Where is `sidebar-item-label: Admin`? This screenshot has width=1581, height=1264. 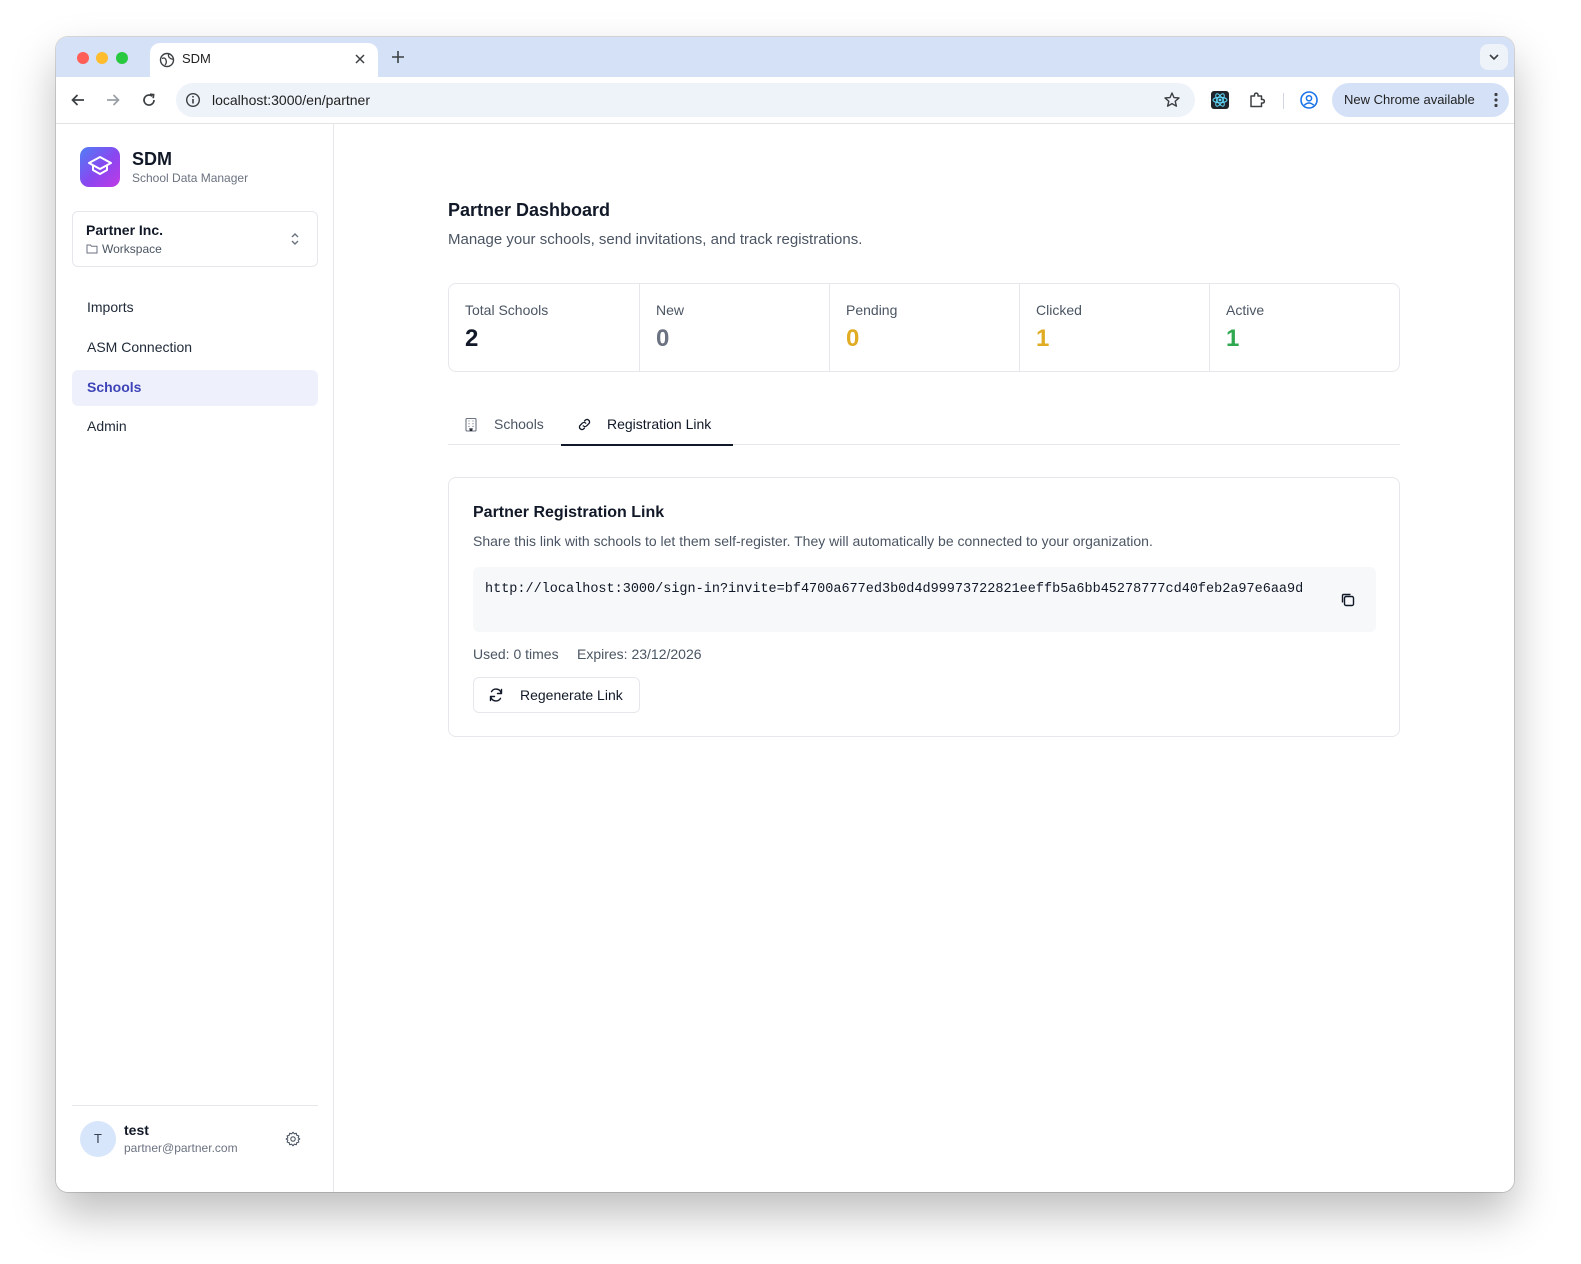 sidebar-item-label: Admin is located at coordinates (107, 426).